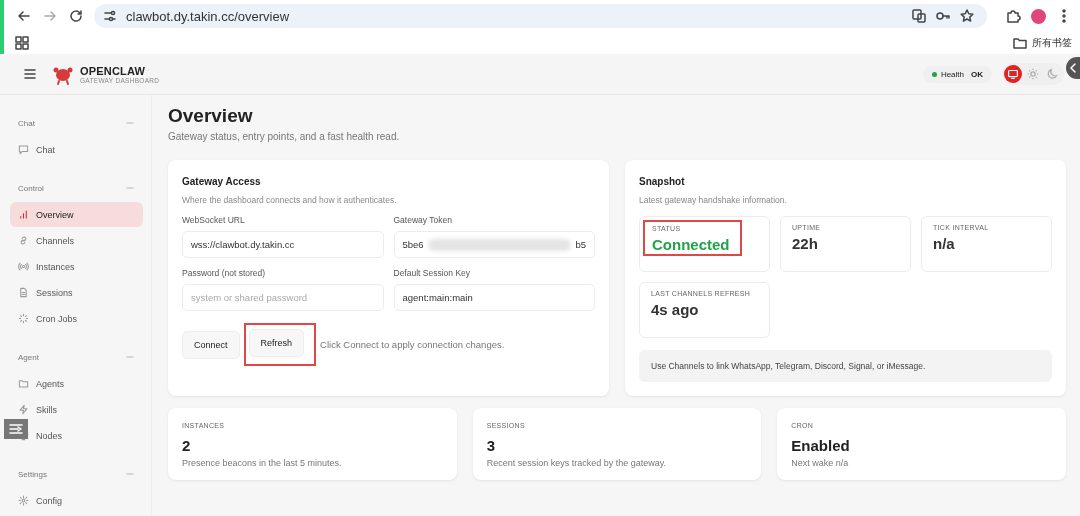 The image size is (1080, 516). Describe the element at coordinates (805, 243) in the screenshot. I see `stat-value: 22h` at that location.